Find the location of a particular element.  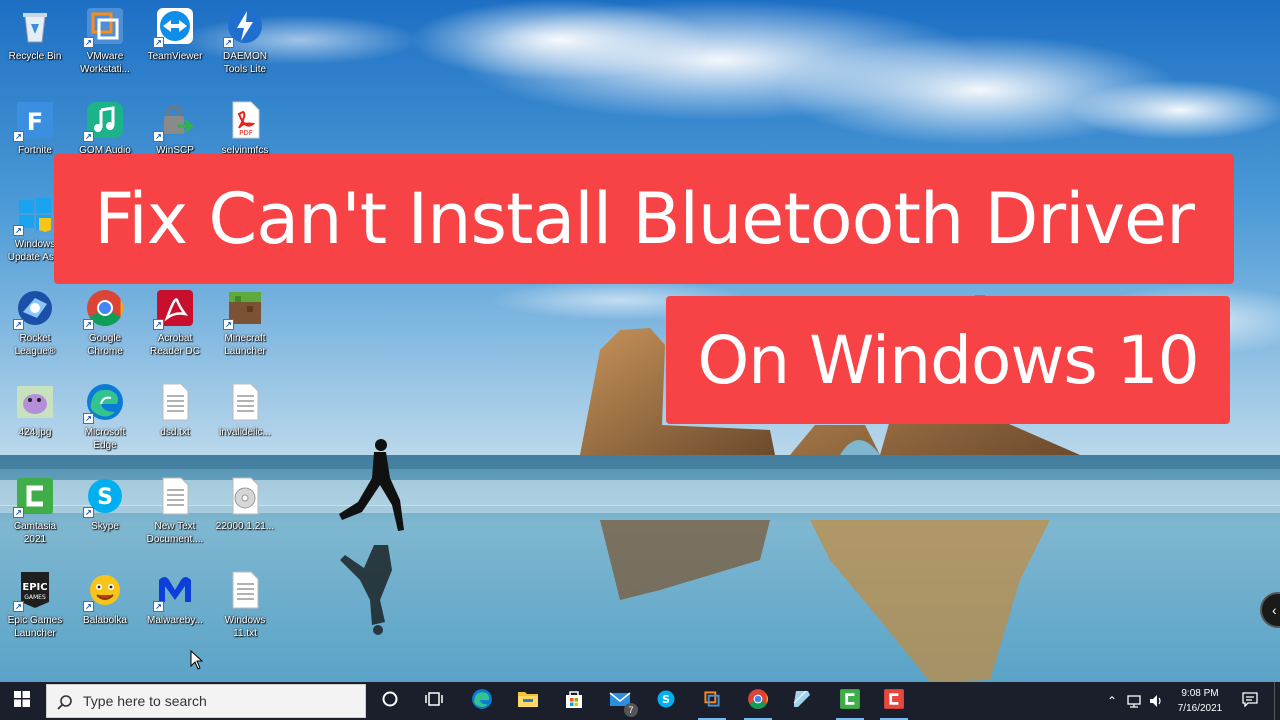

subtitle-text: On Windows 10 is located at coordinates (948, 360).